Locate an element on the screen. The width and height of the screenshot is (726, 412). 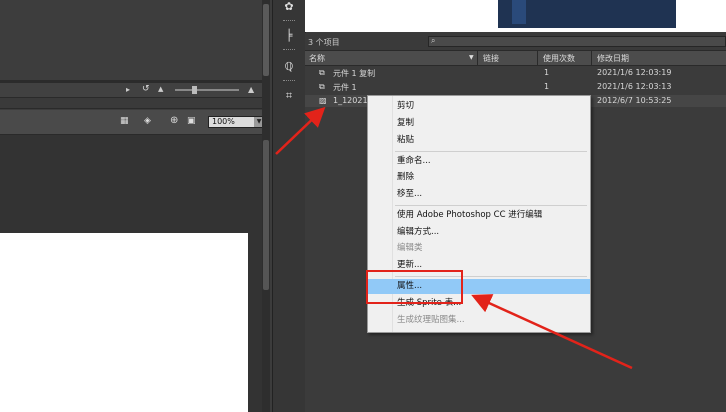
annotation-arrow-right is located at coordinates (552, 332).